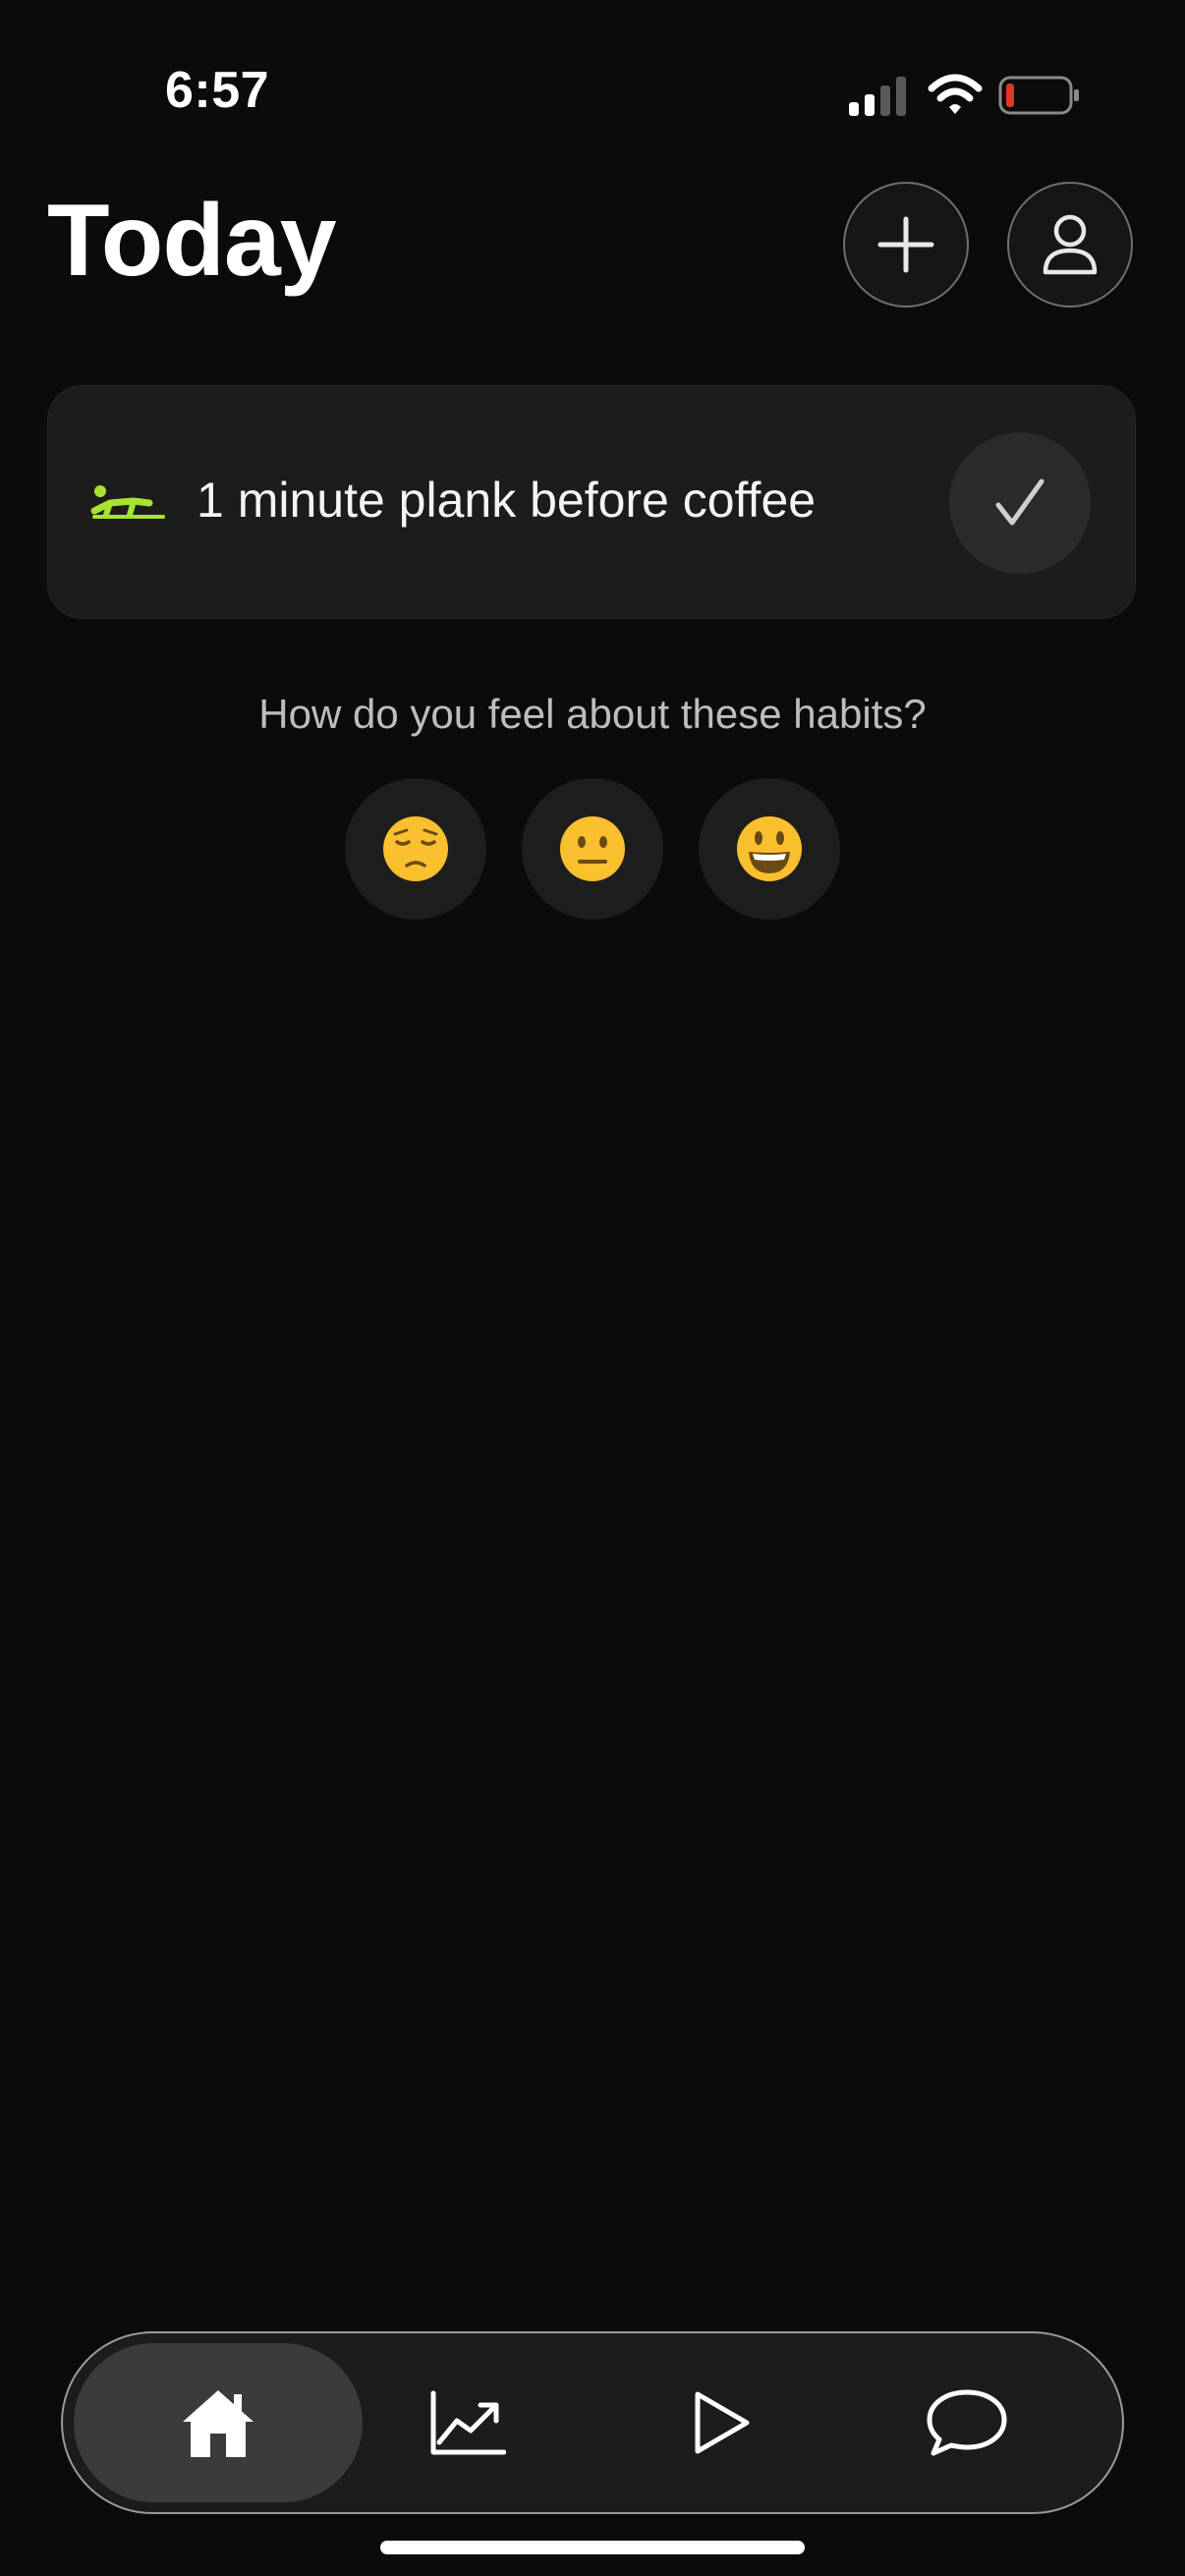 This screenshot has height=2576, width=1185. I want to click on page-title: Today, so click(192, 241).